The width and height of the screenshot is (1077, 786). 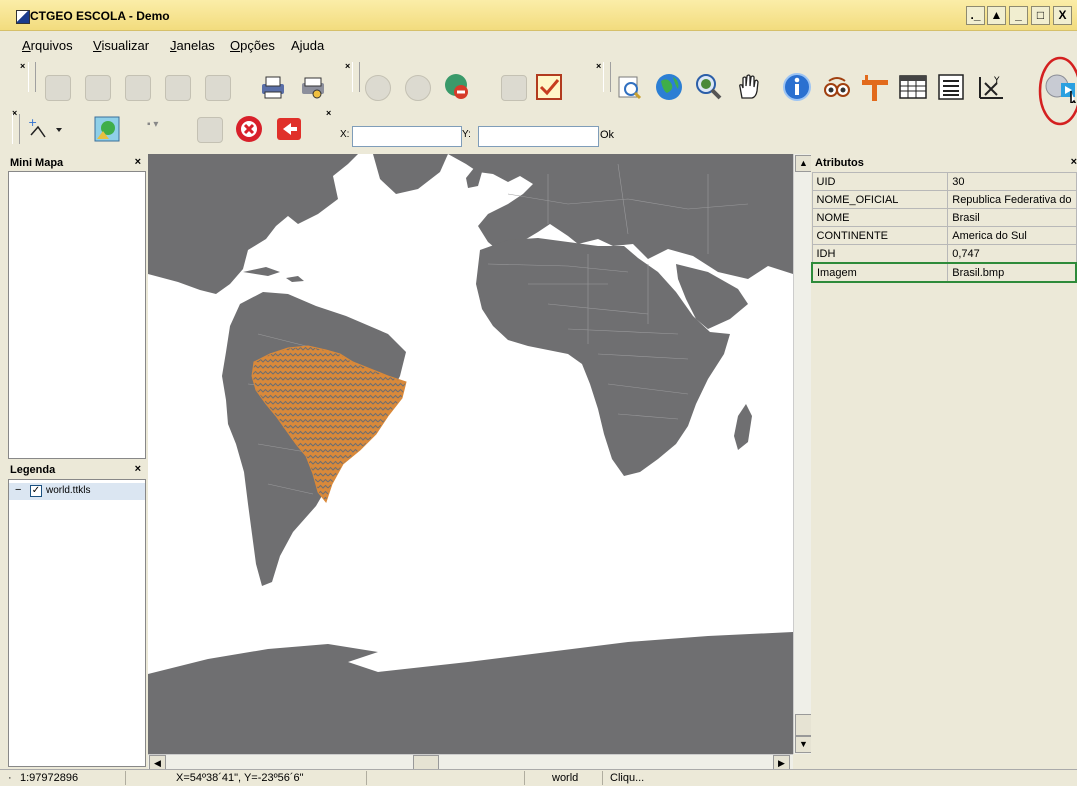 What do you see at coordinates (307, 45) in the screenshot?
I see `menu-ajuda: Ajuda` at bounding box center [307, 45].